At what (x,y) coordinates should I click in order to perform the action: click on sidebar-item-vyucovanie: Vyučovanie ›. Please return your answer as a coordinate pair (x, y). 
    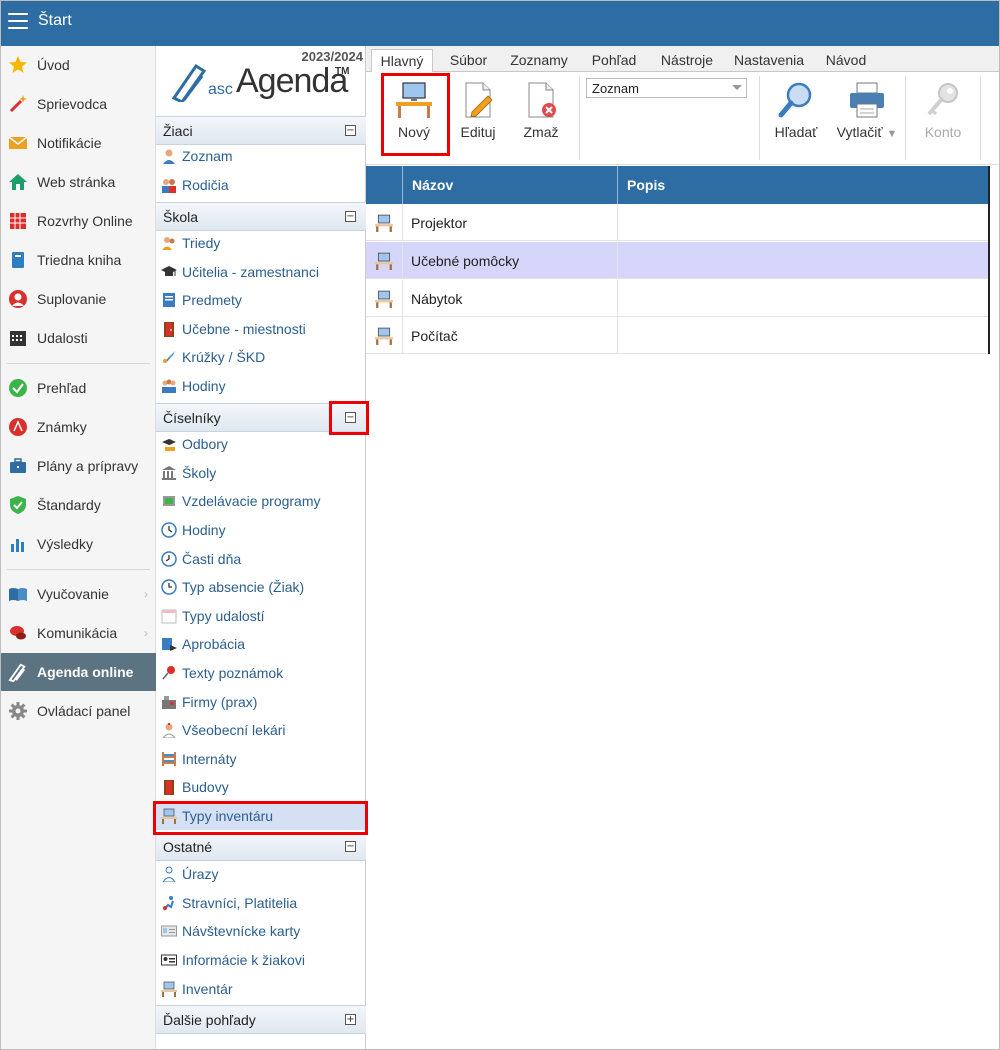
    Looking at the image, I should click on (78, 594).